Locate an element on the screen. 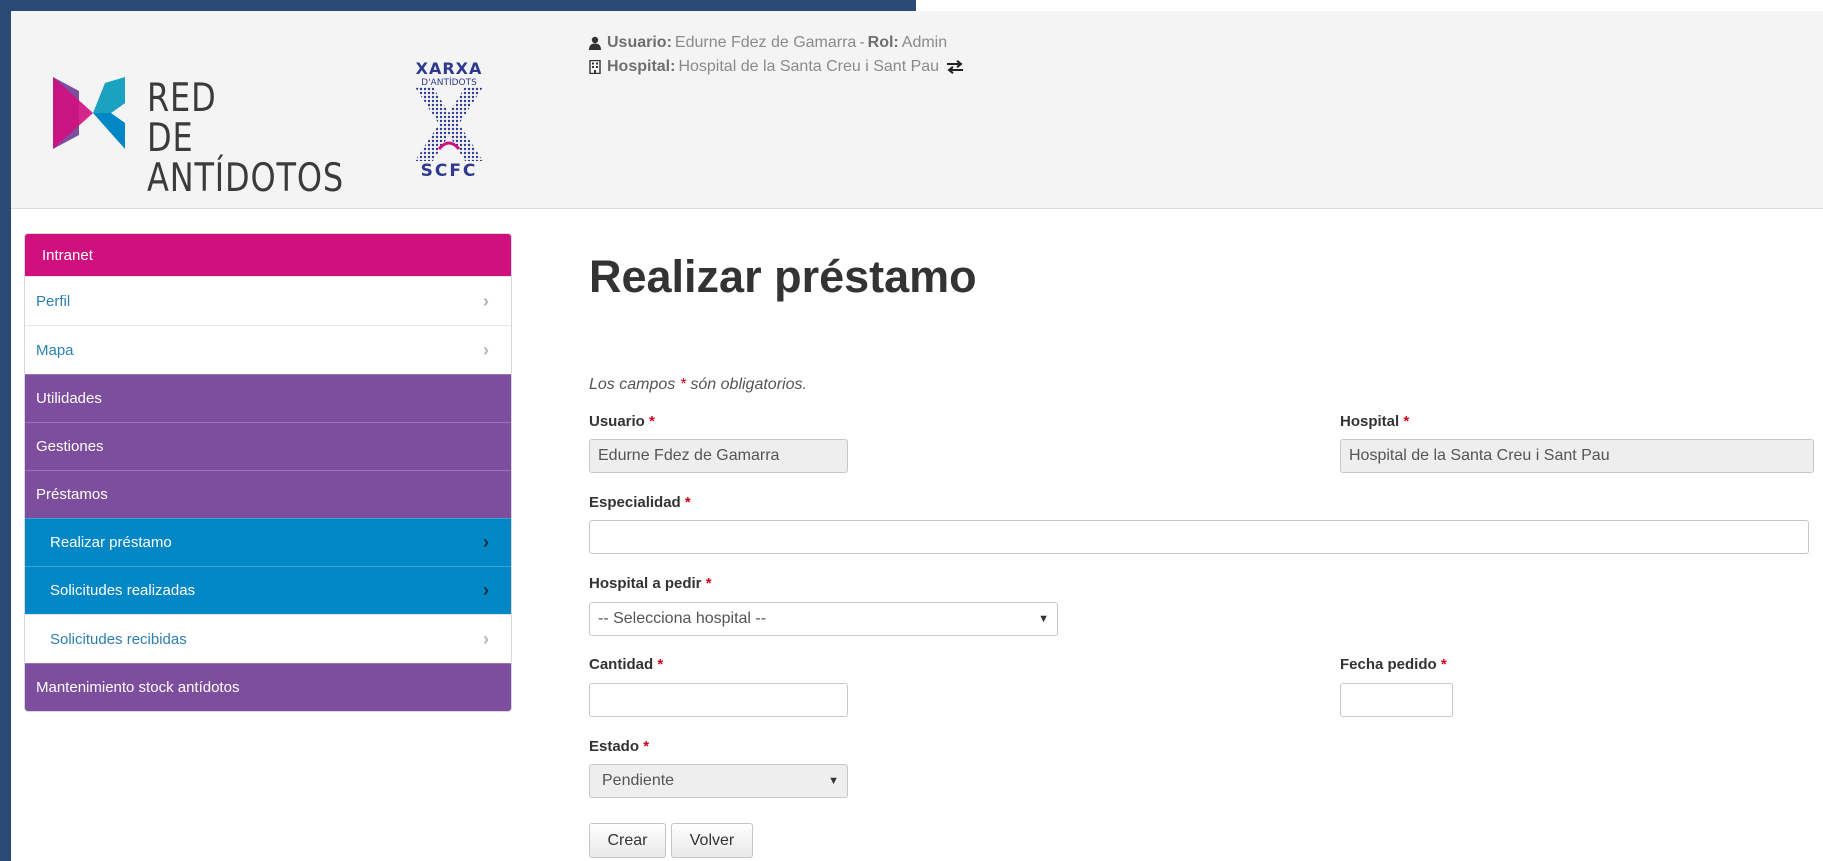 The height and width of the screenshot is (861, 1823). sidebar-item-label: Gestiones is located at coordinates (70, 446).